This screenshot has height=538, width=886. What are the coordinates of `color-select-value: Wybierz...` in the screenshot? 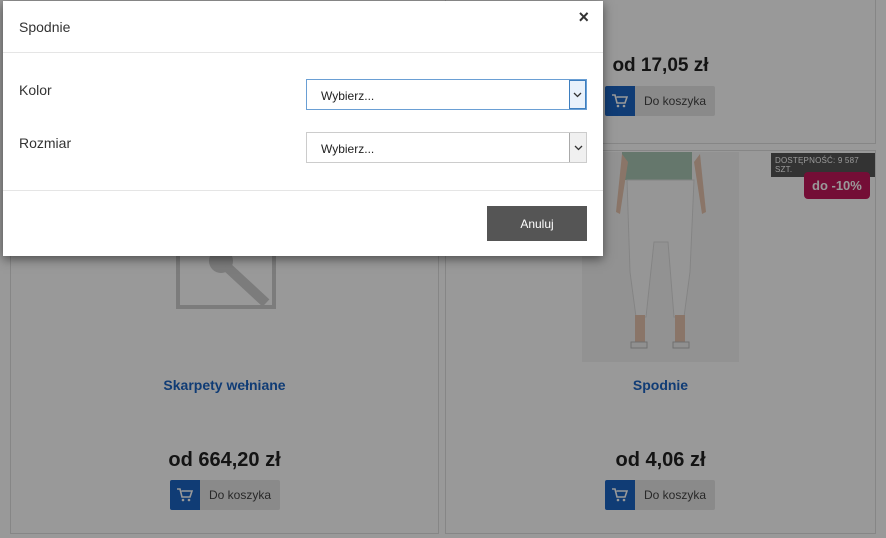 It's located at (348, 96).